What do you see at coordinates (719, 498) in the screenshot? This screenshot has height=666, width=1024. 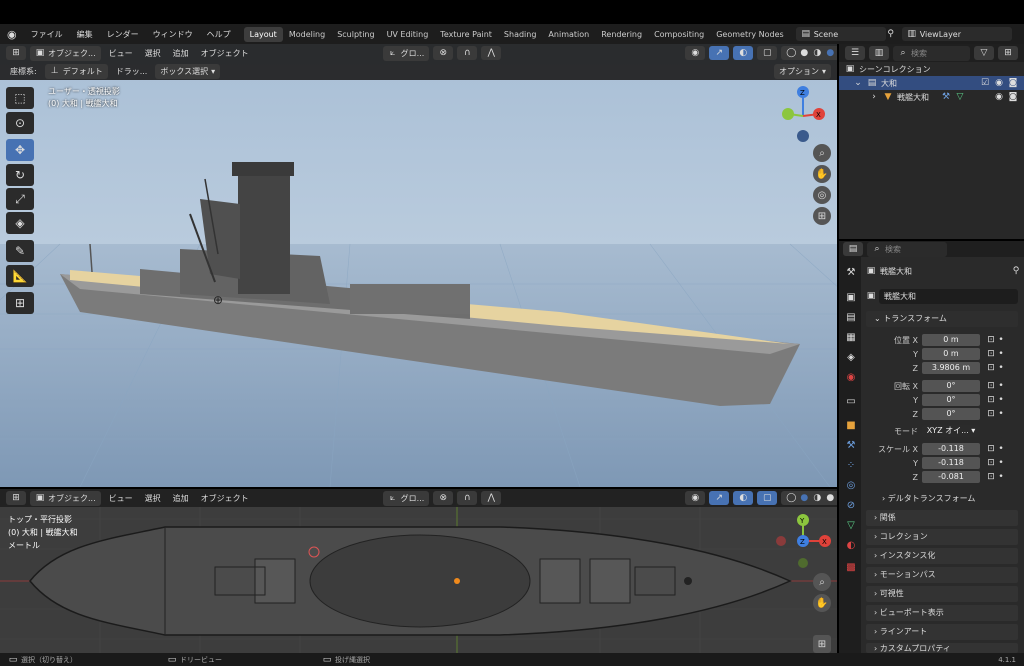 I see `gizmo-toggle-bottom: ↗` at bounding box center [719, 498].